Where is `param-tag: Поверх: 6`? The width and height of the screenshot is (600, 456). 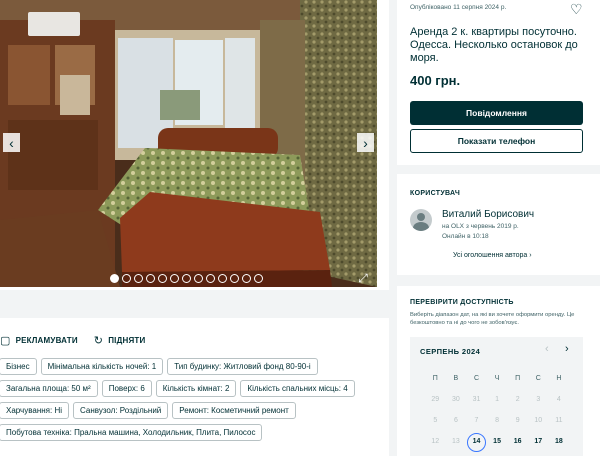
param-tag: Поверх: 6 is located at coordinates (126, 388).